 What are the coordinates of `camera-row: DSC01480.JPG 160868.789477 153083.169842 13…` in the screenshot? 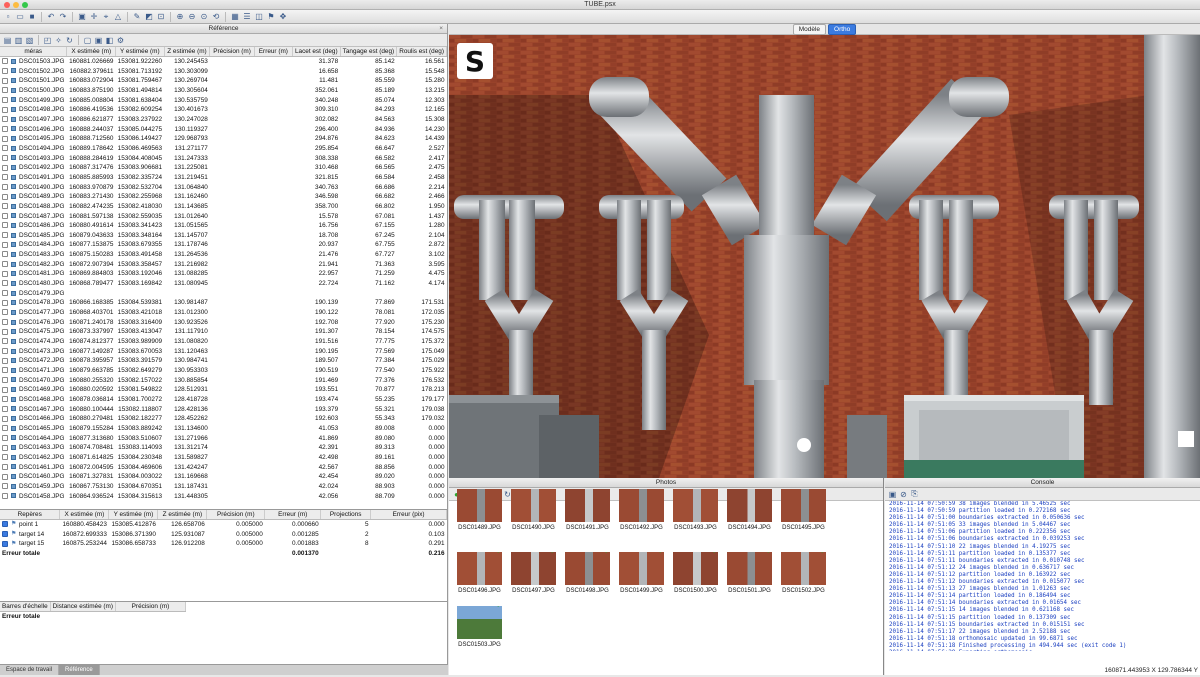 It's located at (223, 284).